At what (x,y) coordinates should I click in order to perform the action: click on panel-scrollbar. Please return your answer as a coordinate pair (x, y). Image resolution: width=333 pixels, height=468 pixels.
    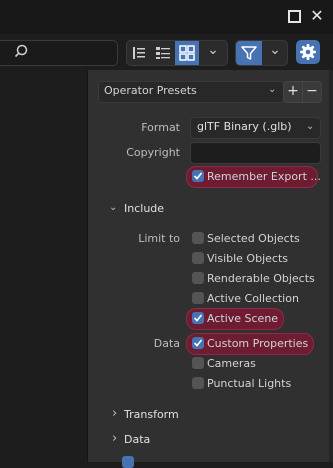
    Looking at the image, I should click on (331, 266).